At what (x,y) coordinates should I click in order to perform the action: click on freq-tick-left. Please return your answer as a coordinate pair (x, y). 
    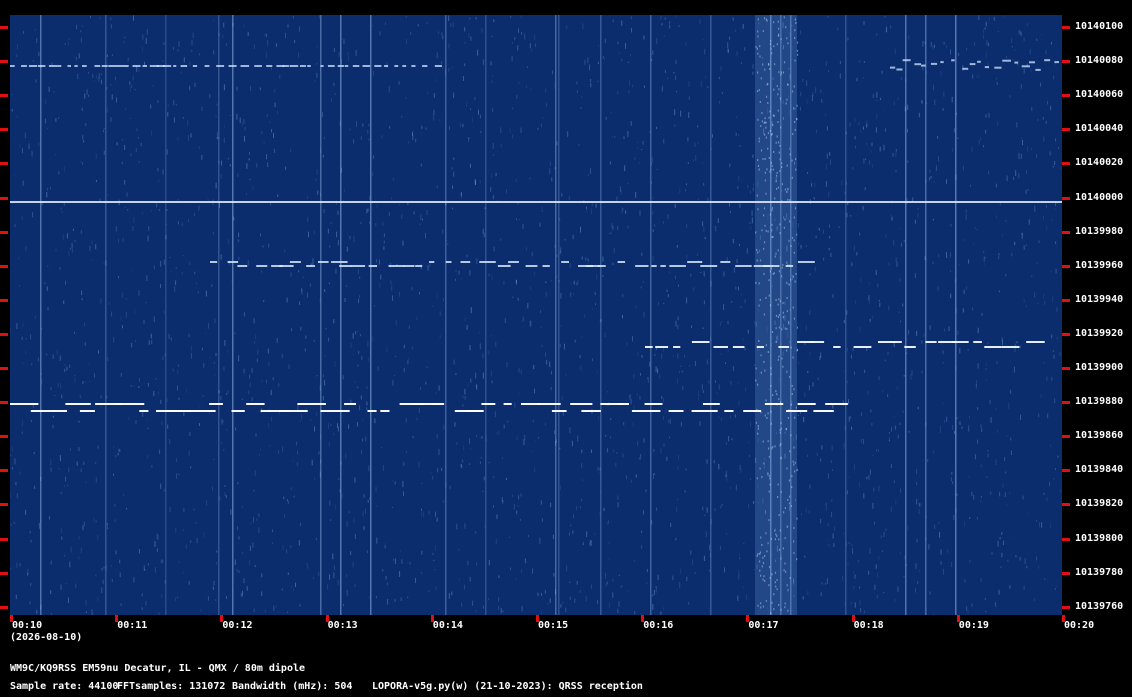
    Looking at the image, I should click on (4, 505).